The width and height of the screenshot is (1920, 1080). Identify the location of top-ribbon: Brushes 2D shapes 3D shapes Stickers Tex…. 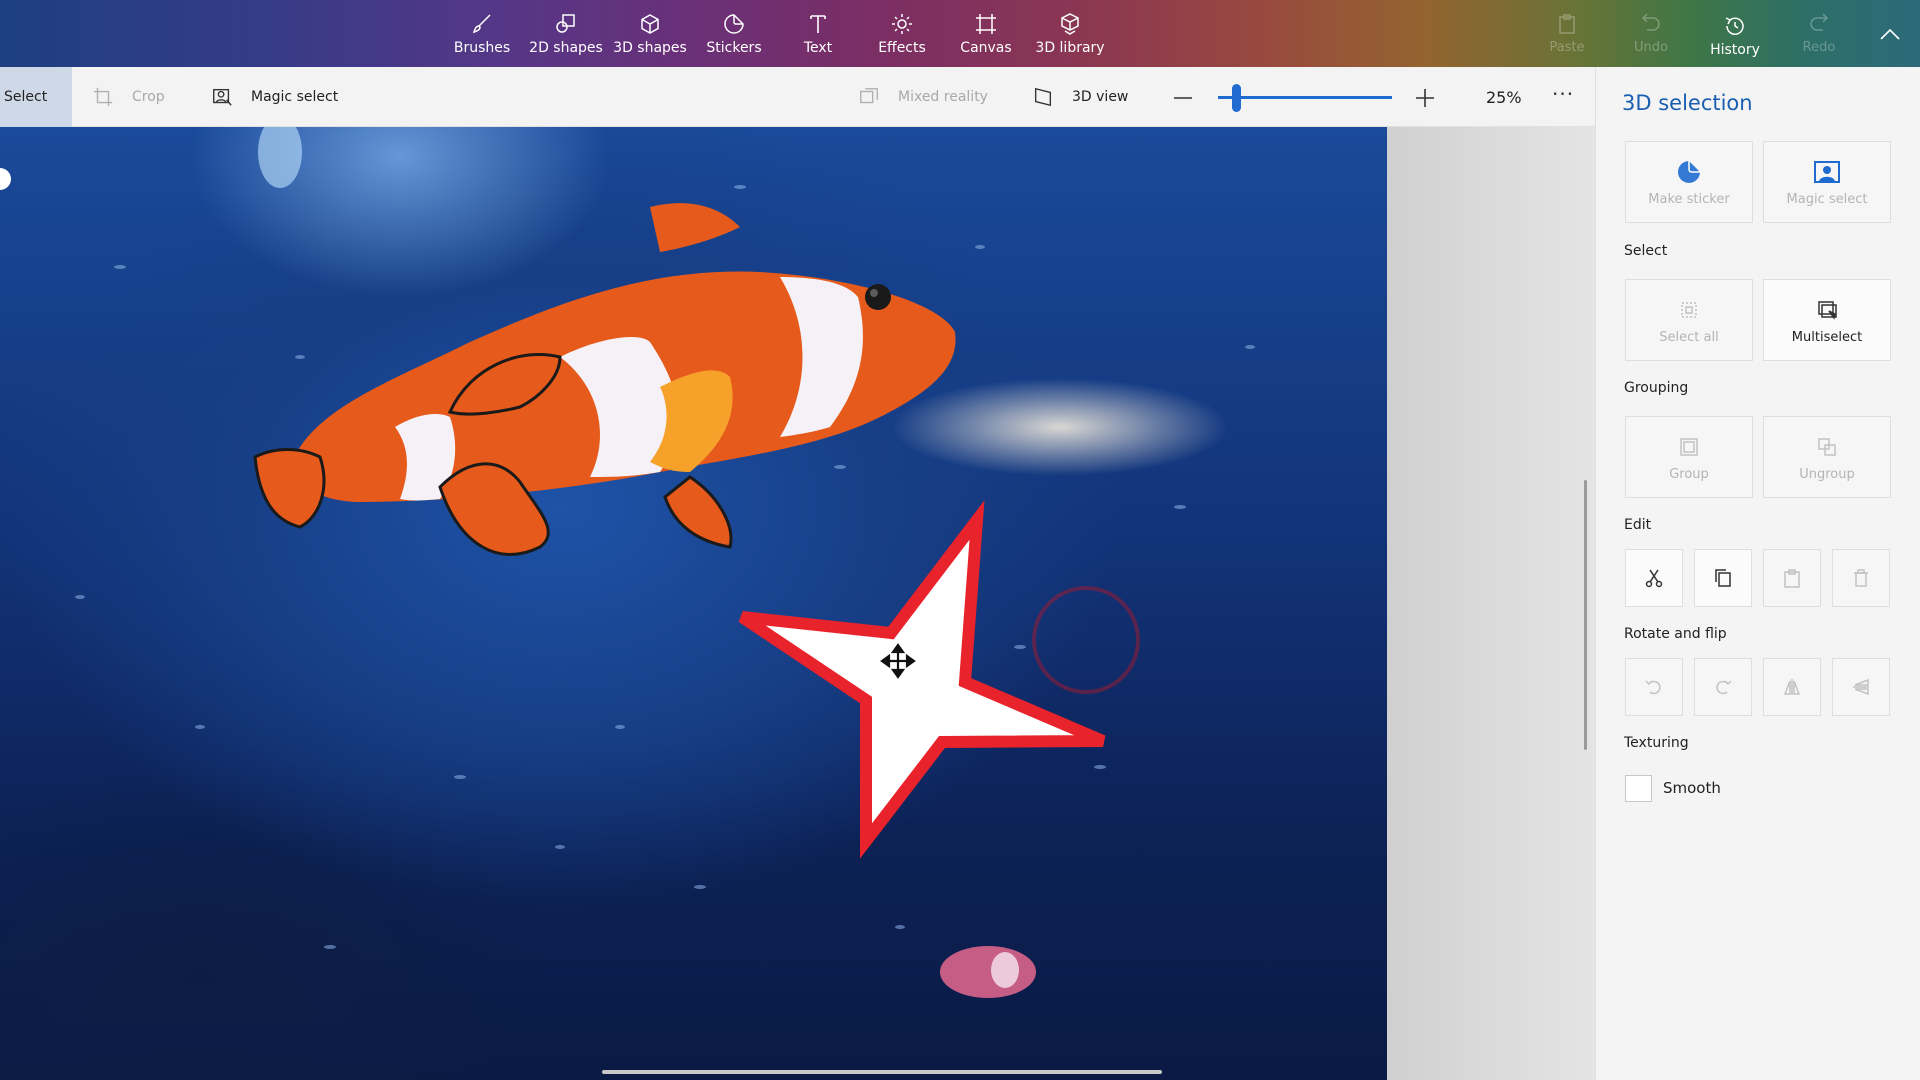
(960, 33).